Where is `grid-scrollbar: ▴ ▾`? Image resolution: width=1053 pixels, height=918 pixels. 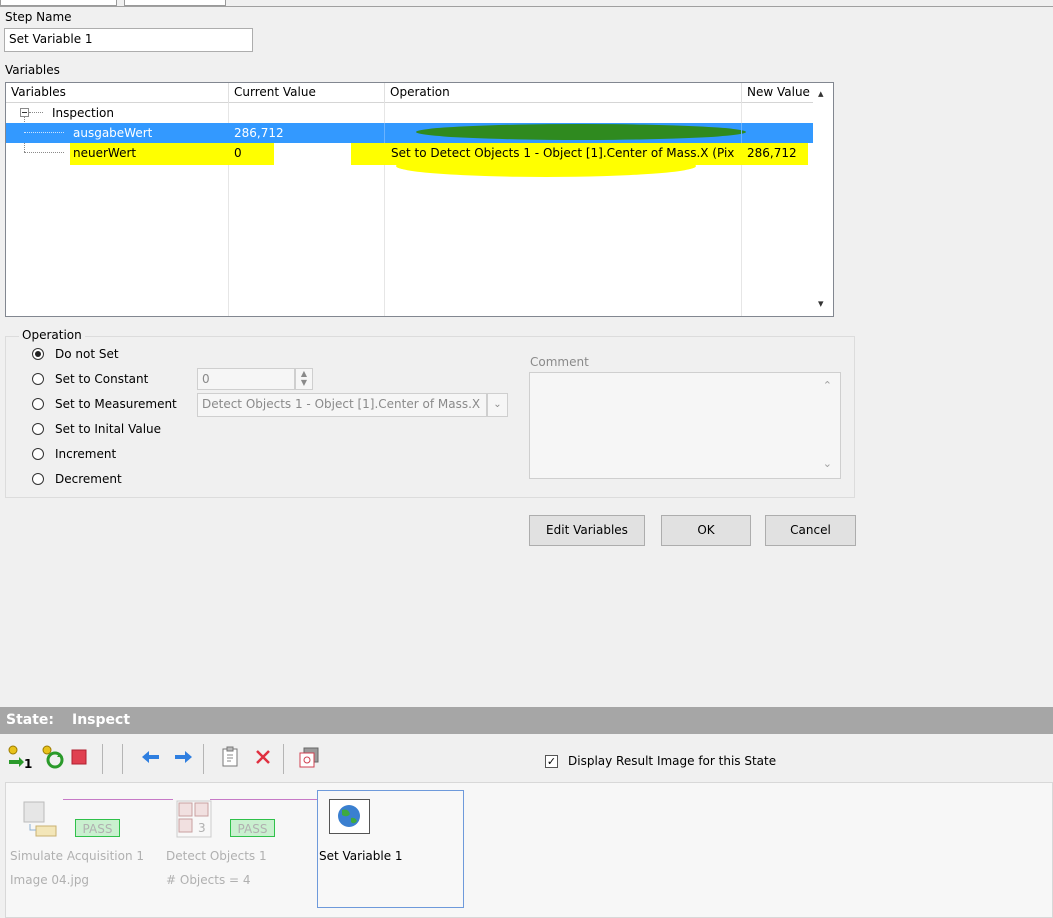 grid-scrollbar: ▴ ▾ is located at coordinates (823, 199).